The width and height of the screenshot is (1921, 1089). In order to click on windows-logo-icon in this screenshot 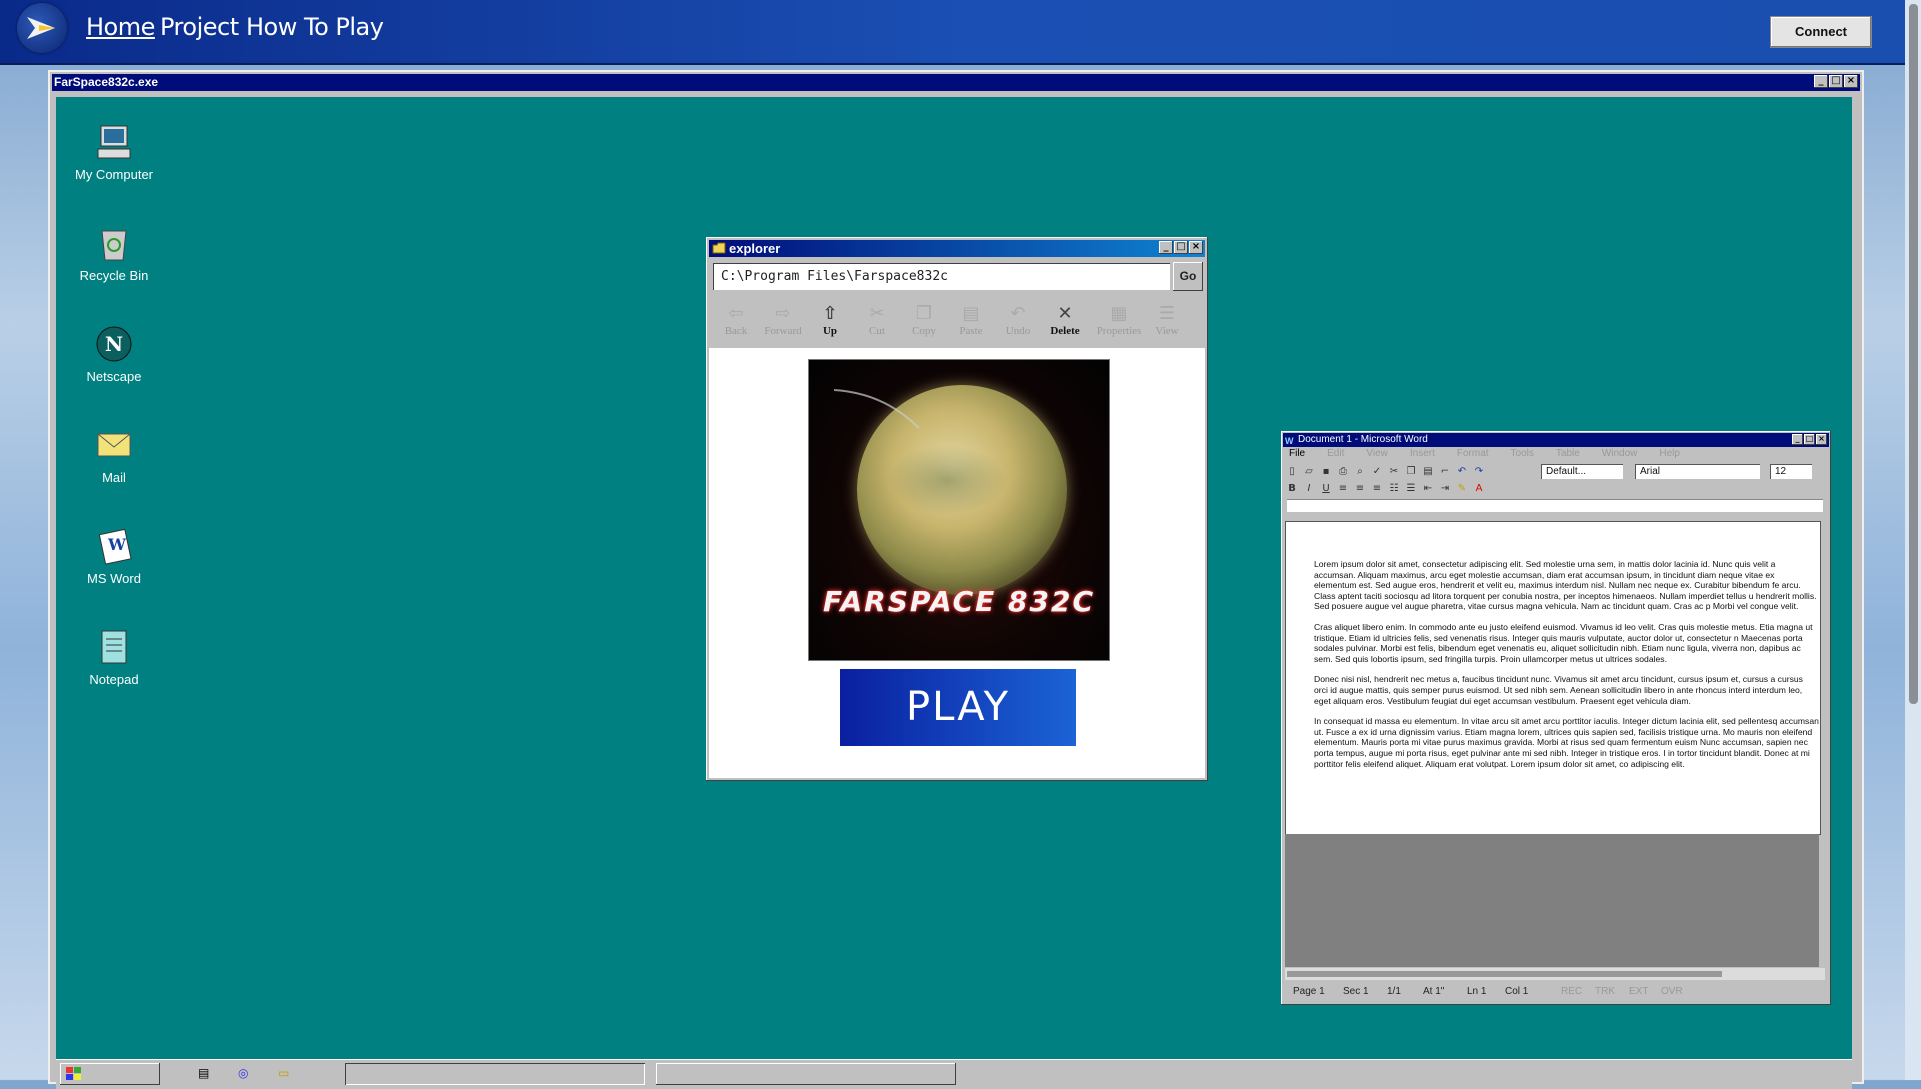, I will do `click(73, 1073)`.